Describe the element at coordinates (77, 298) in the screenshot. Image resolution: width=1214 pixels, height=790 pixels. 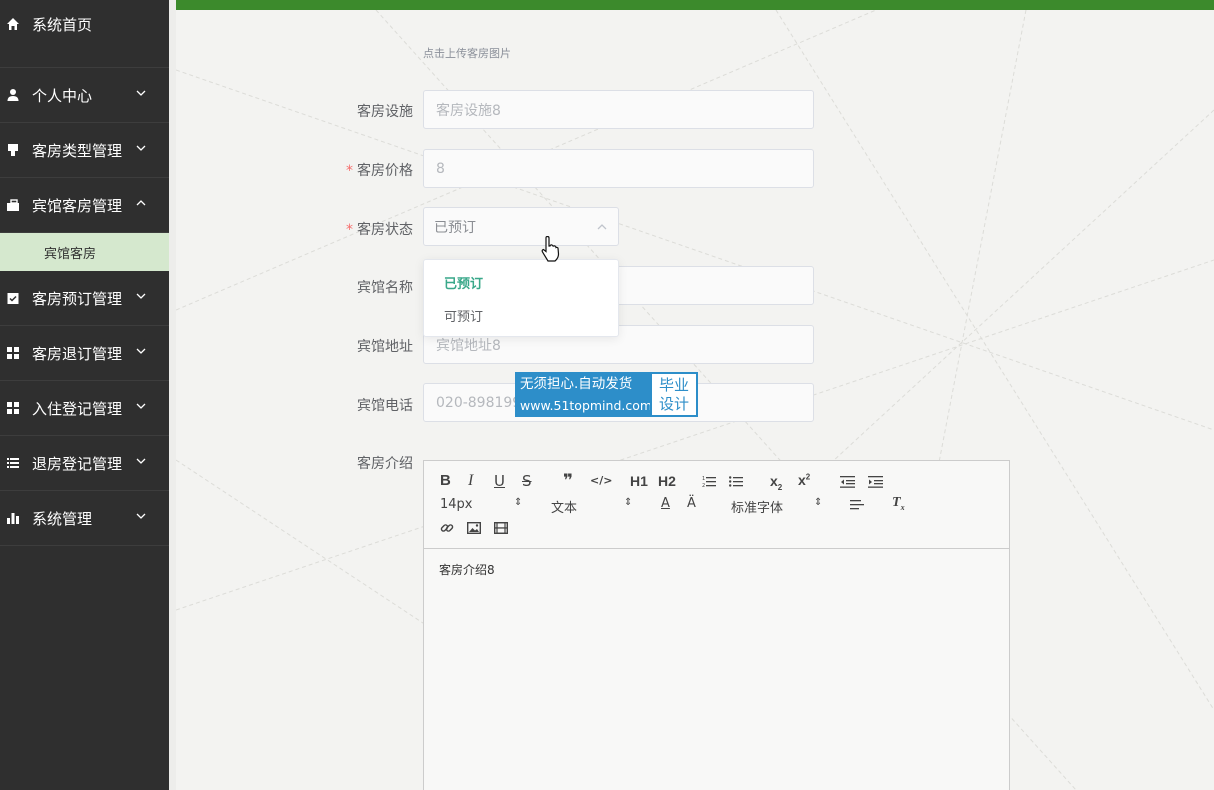
I see `sidebar-item-label: 客房预订管理` at that location.